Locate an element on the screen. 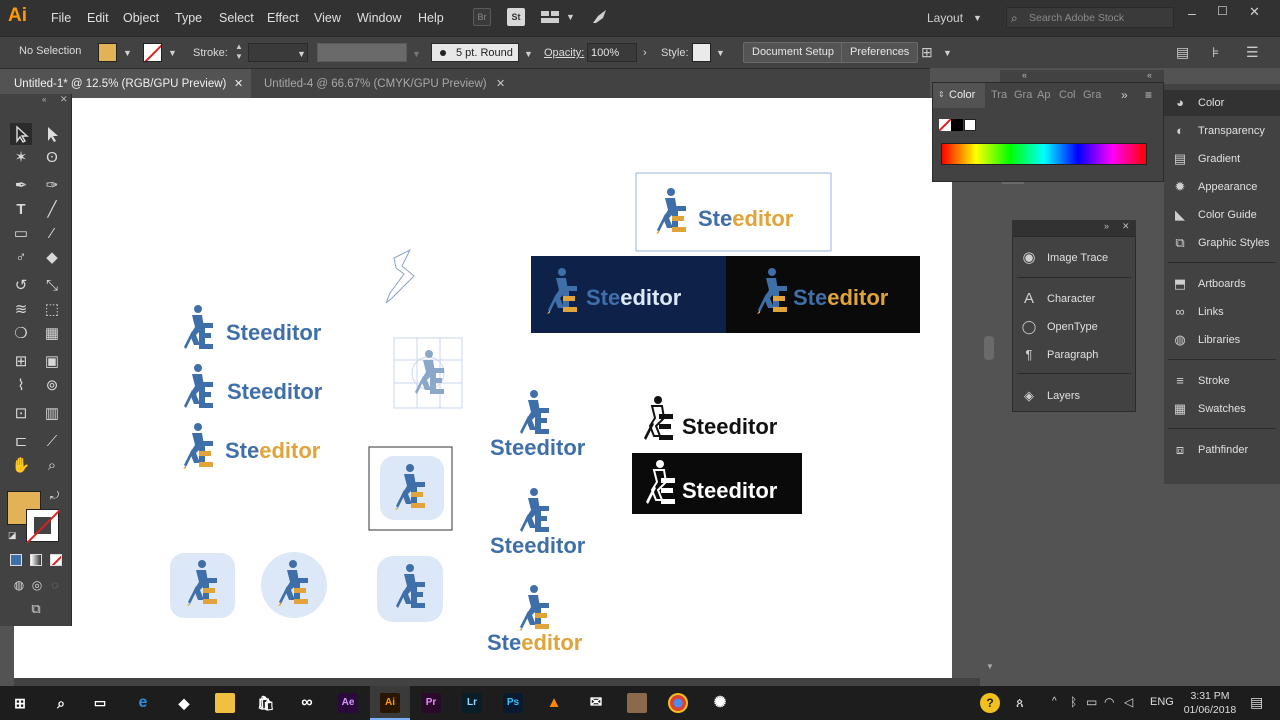  stroke-color-swatch is located at coordinates (43, 526).